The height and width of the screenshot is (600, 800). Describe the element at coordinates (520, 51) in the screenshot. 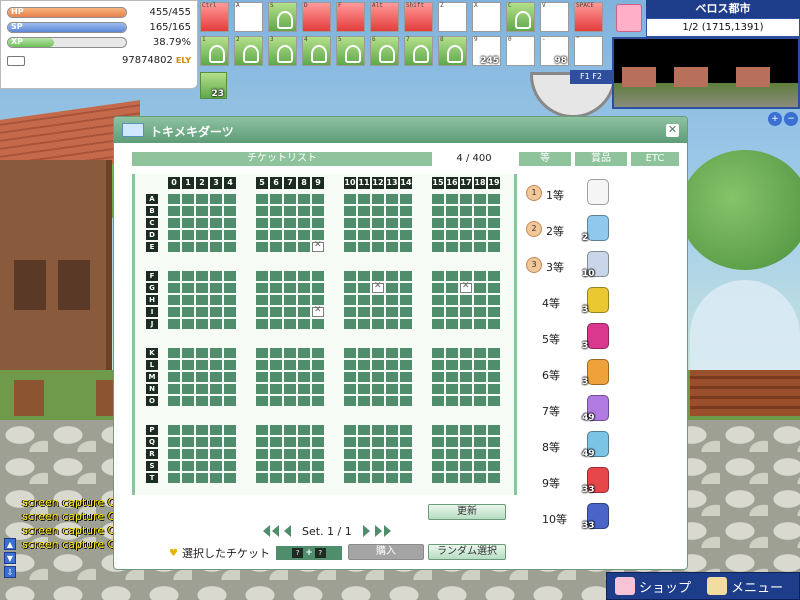

I see `hotkey-slot: 0` at that location.